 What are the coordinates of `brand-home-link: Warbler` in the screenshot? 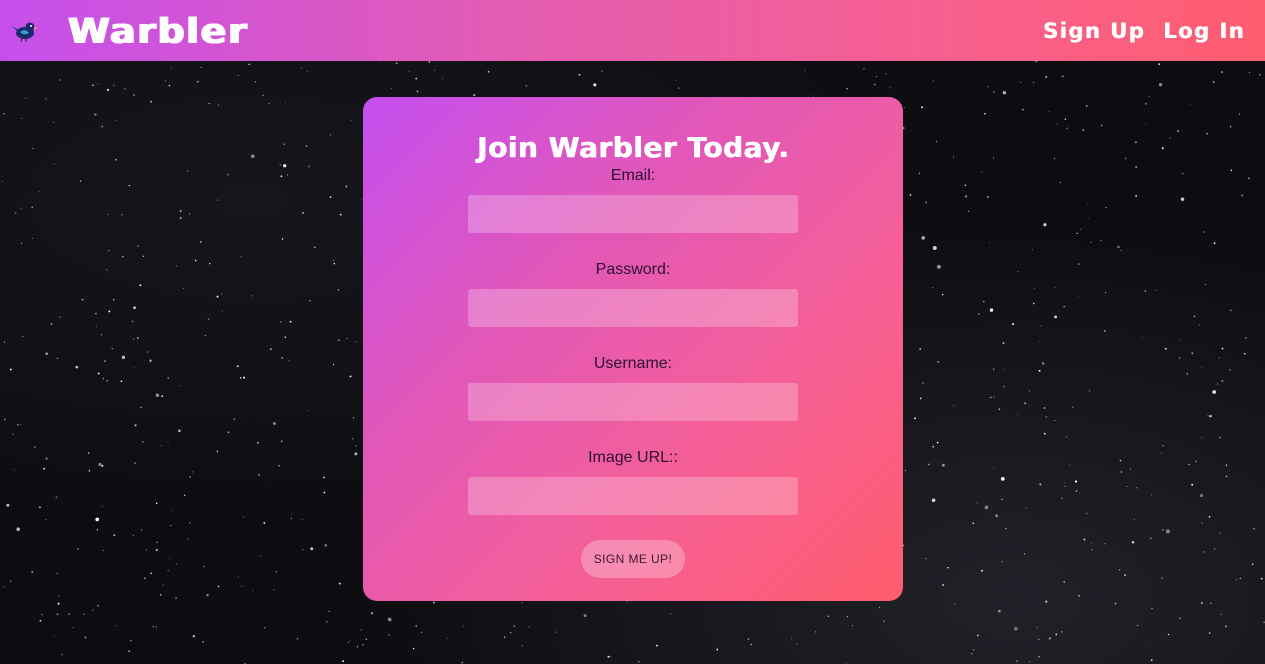 It's located at (124, 31).